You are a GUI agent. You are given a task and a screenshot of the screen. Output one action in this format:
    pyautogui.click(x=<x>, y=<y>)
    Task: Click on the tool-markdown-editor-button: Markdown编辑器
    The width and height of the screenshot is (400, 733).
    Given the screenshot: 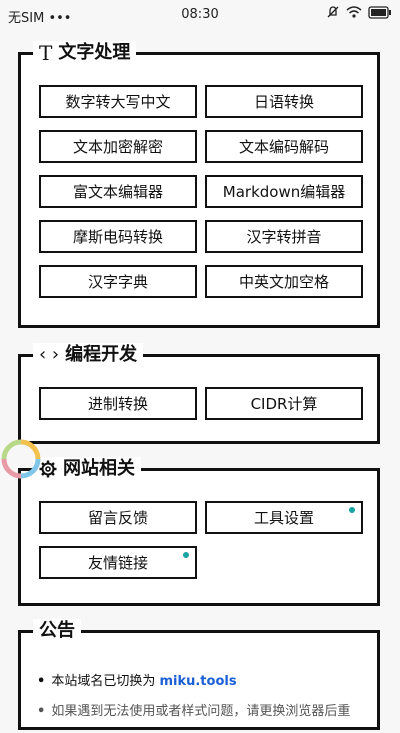 What is the action you would take?
    pyautogui.click(x=284, y=191)
    